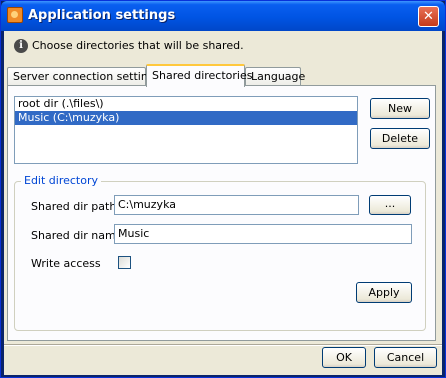 This screenshot has height=378, width=446. Describe the element at coordinates (74, 206) in the screenshot. I see `shared-dir-path-label: Shared dir path` at that location.